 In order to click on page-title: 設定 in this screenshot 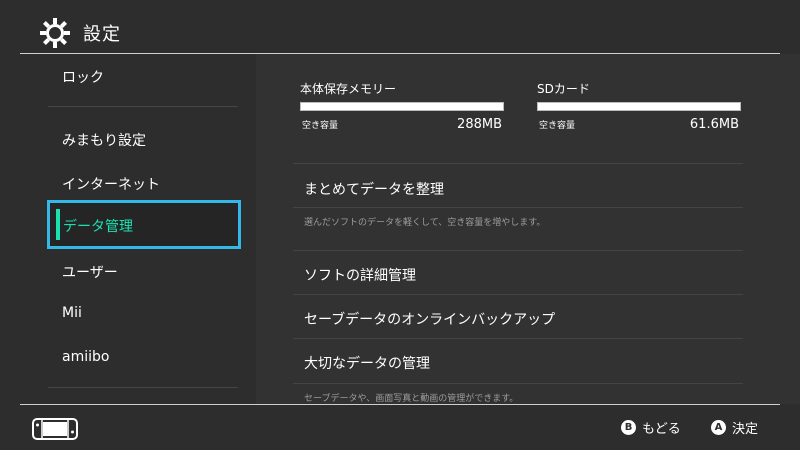, I will do `click(102, 34)`.